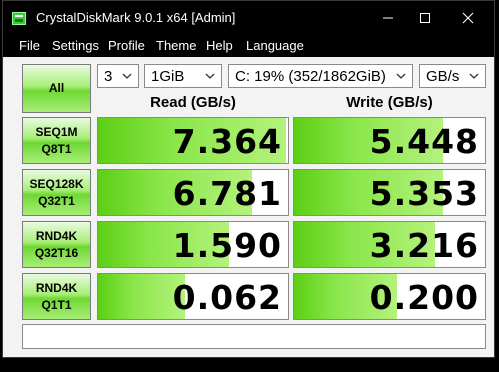  I want to click on test-name: SEQ1M, so click(56, 131).